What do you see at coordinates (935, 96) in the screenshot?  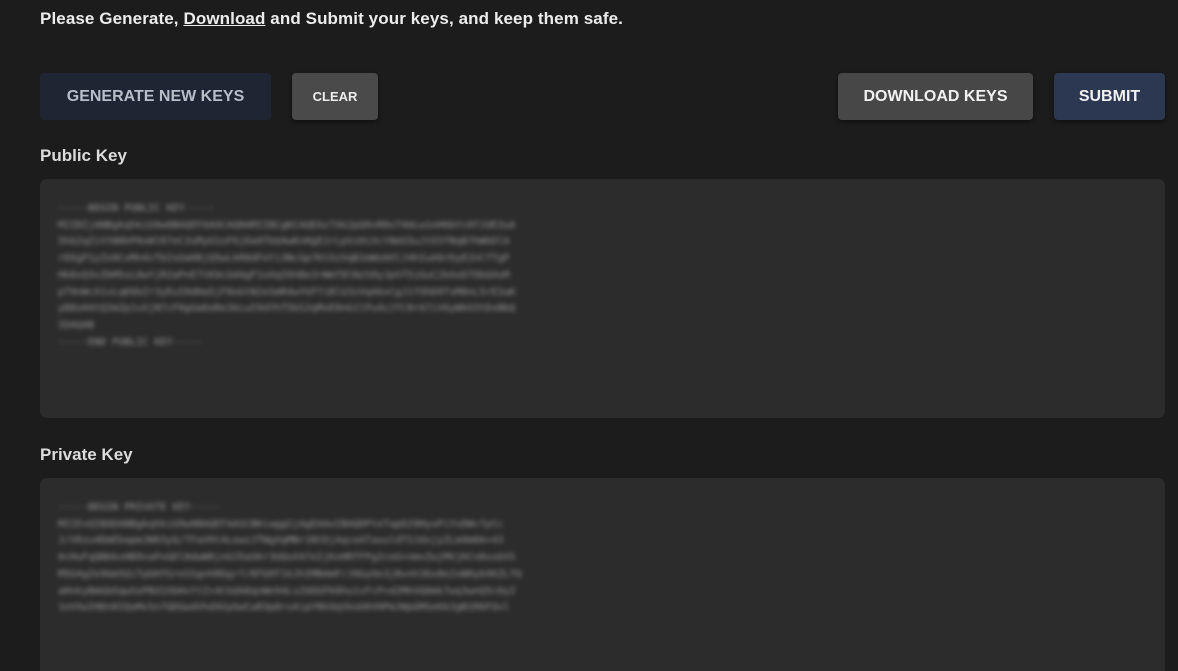 I see `download-keys-button: DOWNLOAD KEYS` at bounding box center [935, 96].